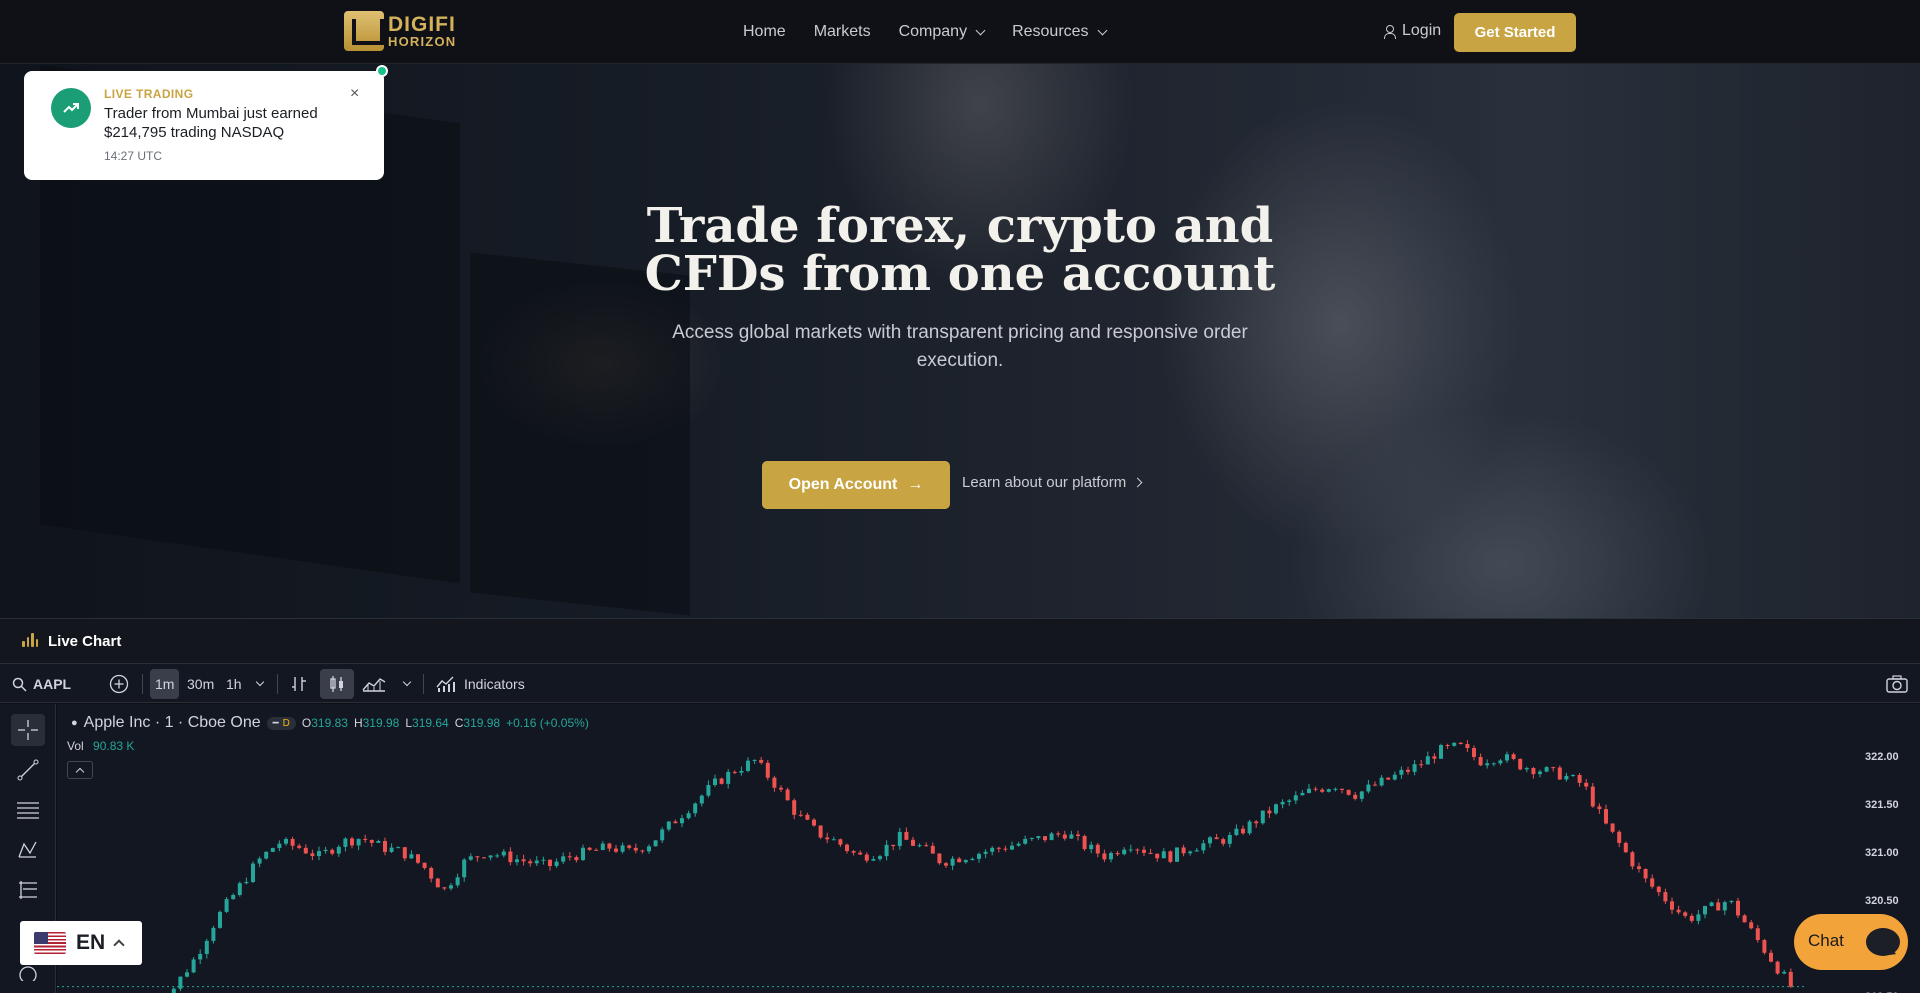  I want to click on pattern-icon, so click(27, 849).